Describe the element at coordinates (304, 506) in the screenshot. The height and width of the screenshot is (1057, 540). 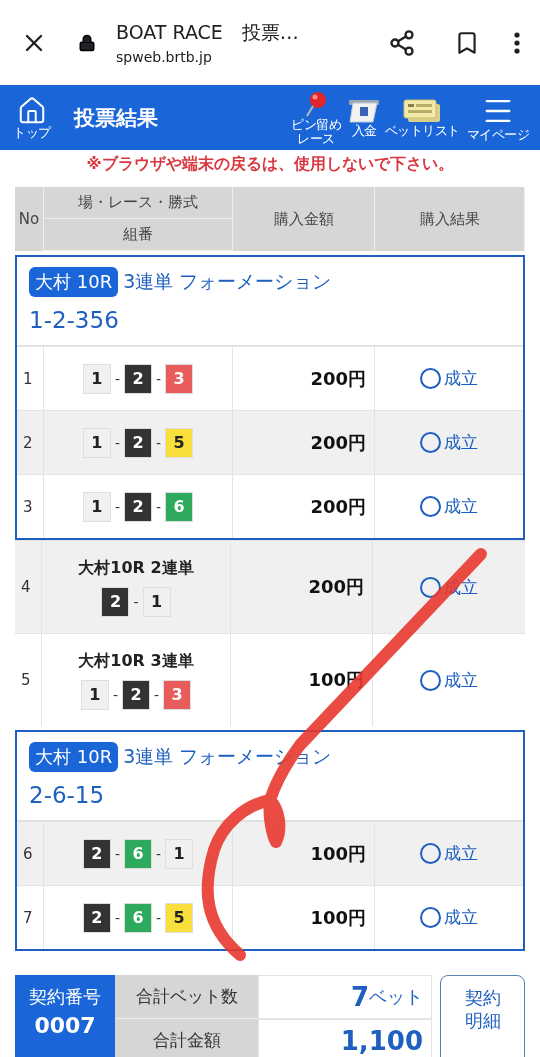
I see `amount-cell: 200円` at that location.